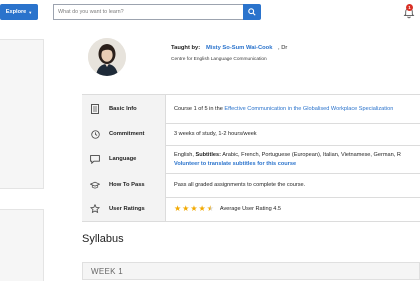 This screenshot has height=281, width=420. Describe the element at coordinates (127, 209) in the screenshot. I see `info-label: User Ratings` at that location.